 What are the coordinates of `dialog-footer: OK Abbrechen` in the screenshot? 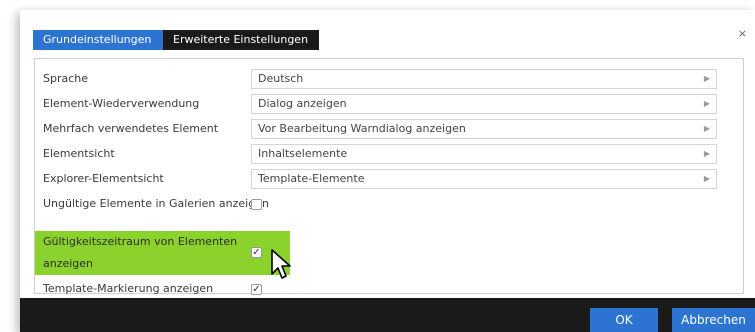 It's located at (387, 315).